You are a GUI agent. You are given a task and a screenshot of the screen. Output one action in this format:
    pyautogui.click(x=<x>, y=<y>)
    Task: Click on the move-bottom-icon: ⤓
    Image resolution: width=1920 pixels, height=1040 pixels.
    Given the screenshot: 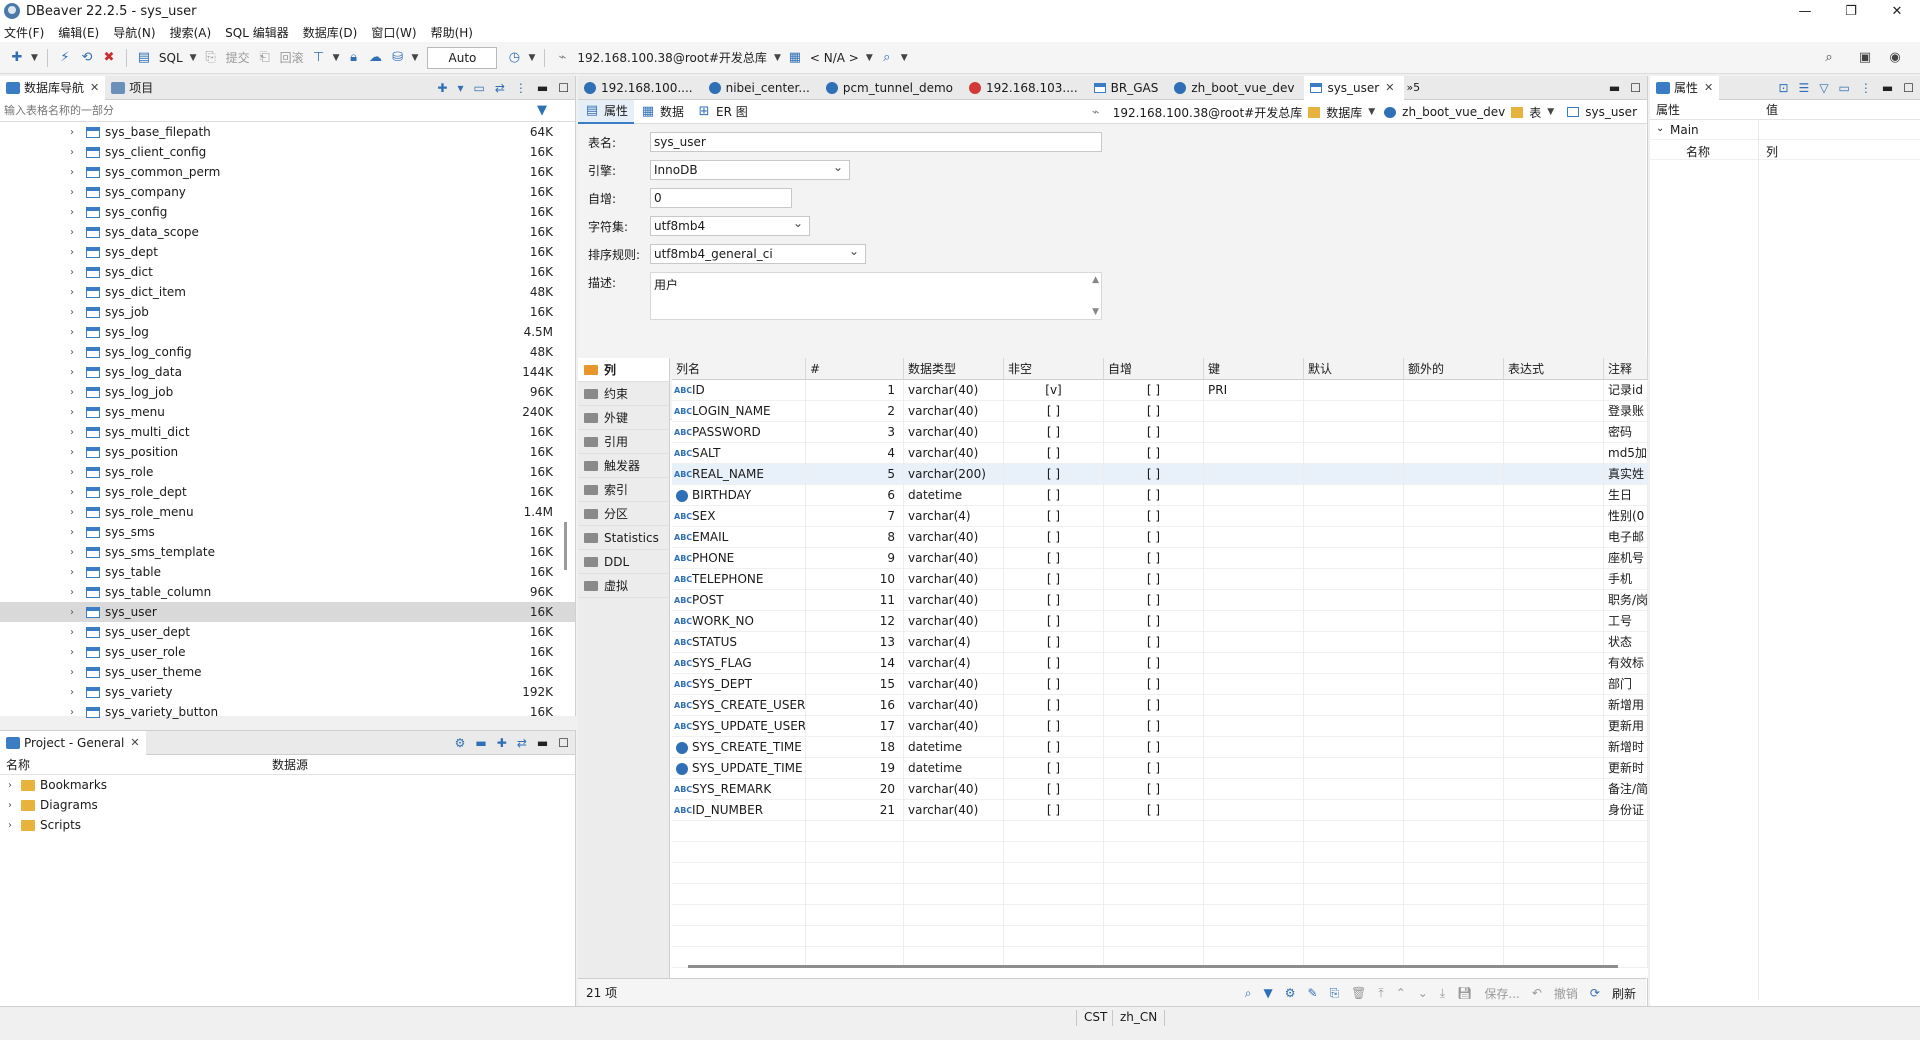 What is the action you would take?
    pyautogui.click(x=1442, y=993)
    